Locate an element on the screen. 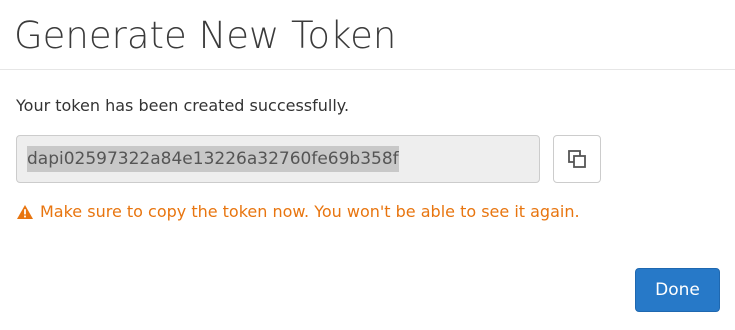 The width and height of the screenshot is (735, 330). token-field: dapi02597322a84e13226a32760fe69b358f is located at coordinates (278, 159).